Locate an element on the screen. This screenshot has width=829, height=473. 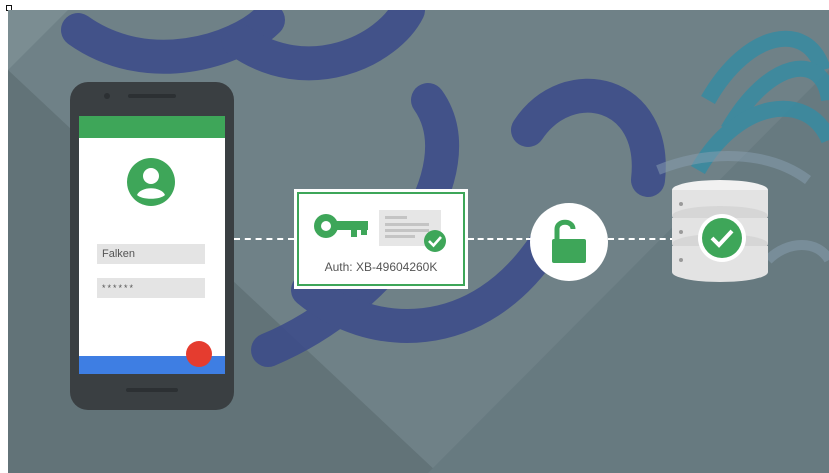
document-check-icon is located at coordinates (412, 231).